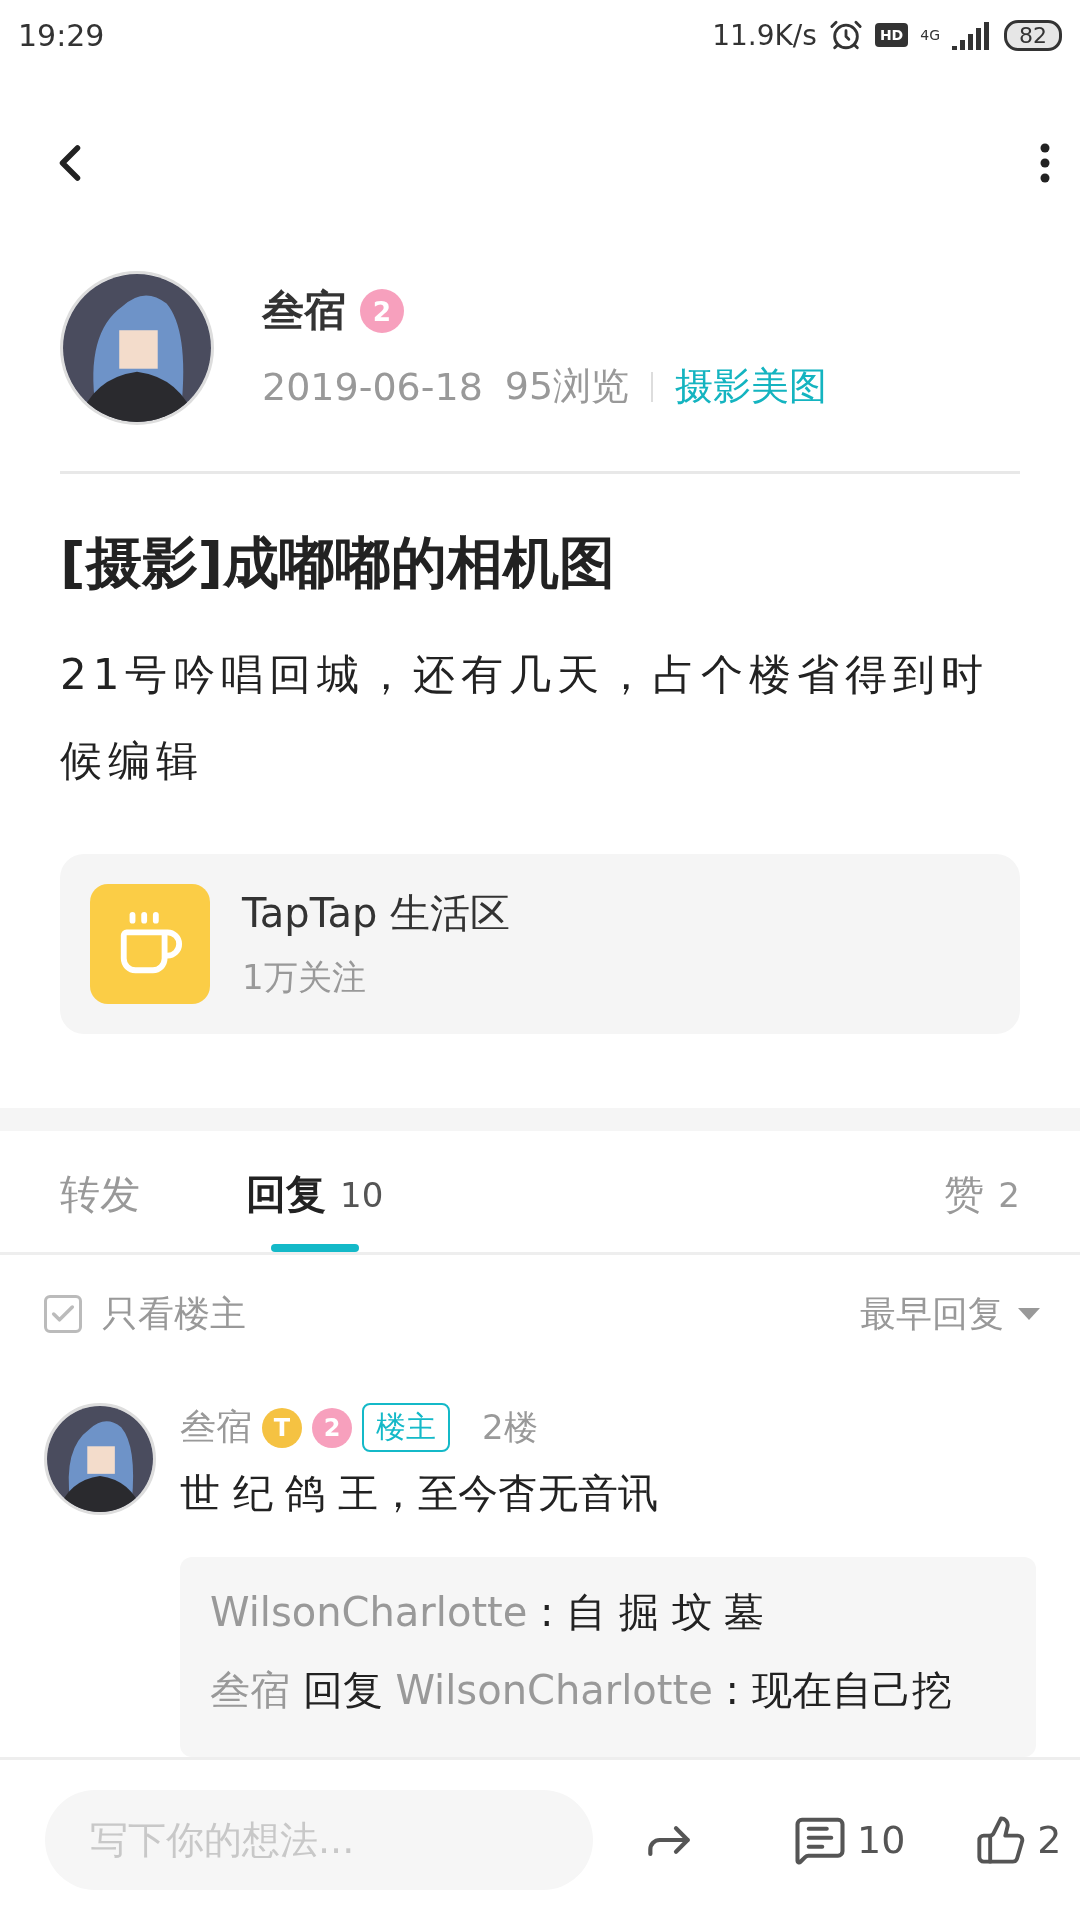 The height and width of the screenshot is (1920, 1080). Describe the element at coordinates (61, 35) in the screenshot. I see `status-time: 19:29` at that location.